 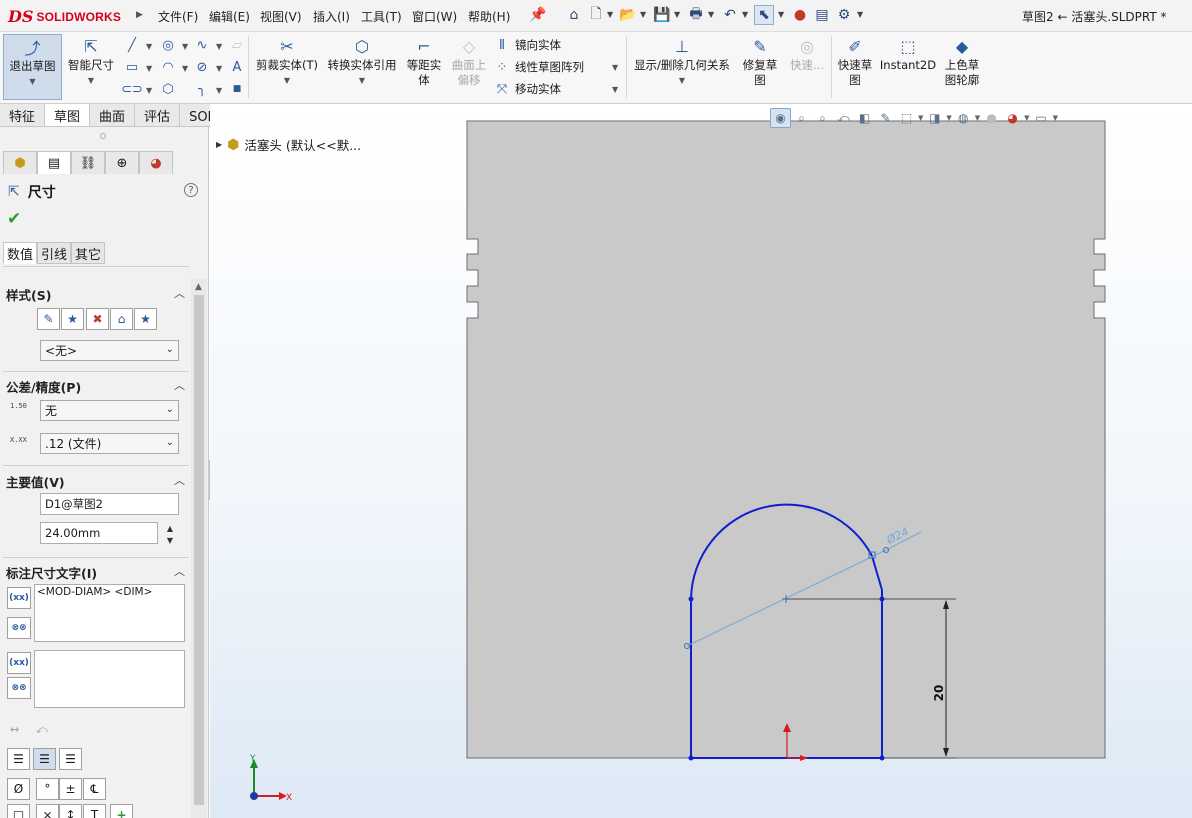 I want to click on menu-help: 帮助(H), so click(x=489, y=16).